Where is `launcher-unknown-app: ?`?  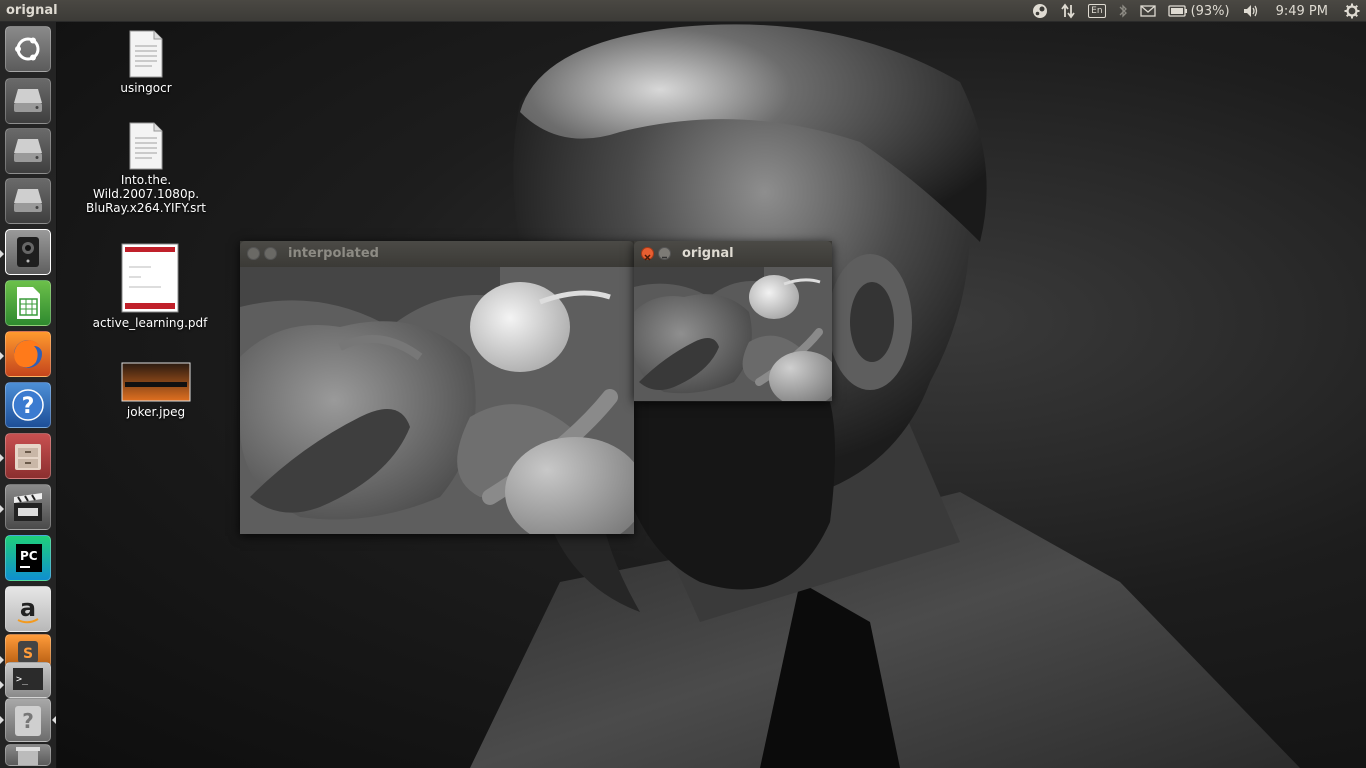
launcher-unknown-app: ? is located at coordinates (28, 720).